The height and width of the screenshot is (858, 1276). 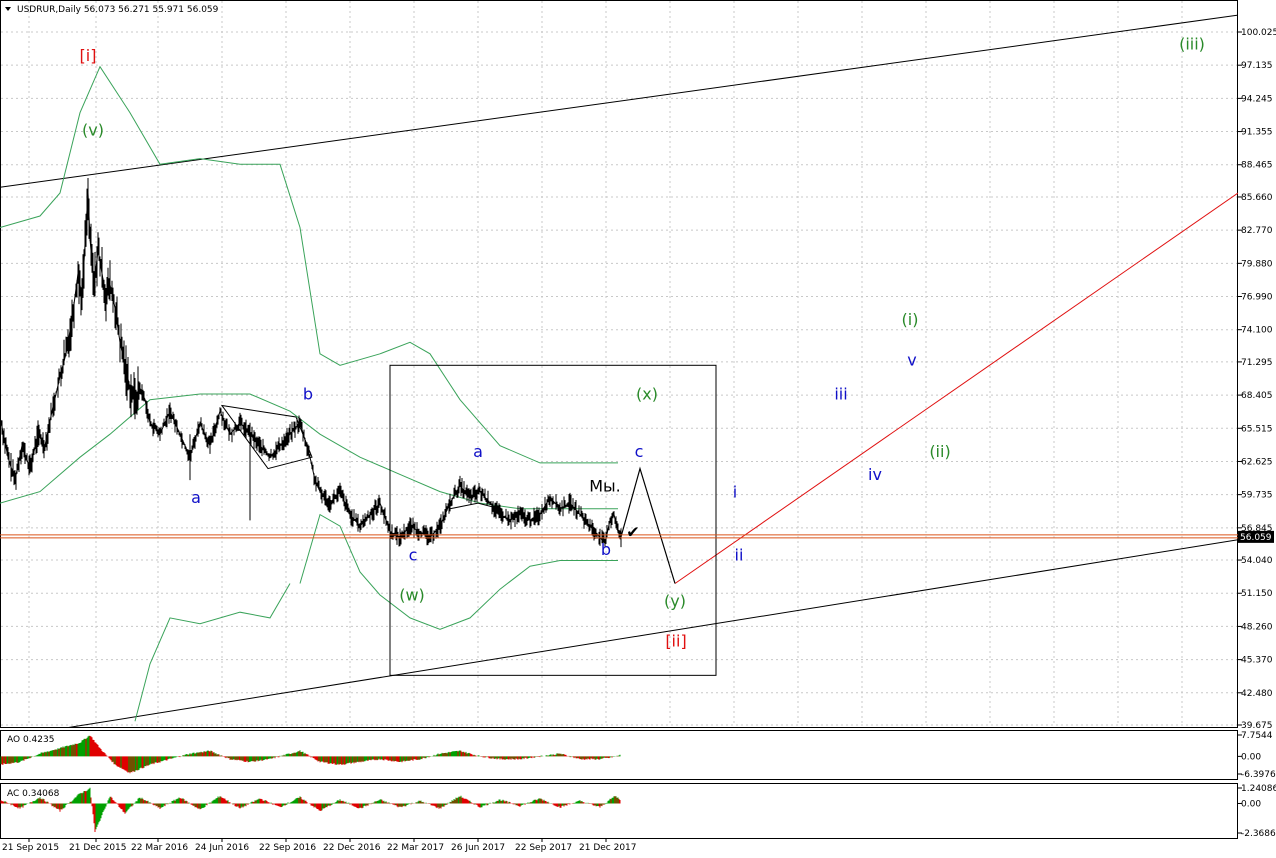 I want to click on y-tick-label: 94.245, so click(x=1257, y=99).